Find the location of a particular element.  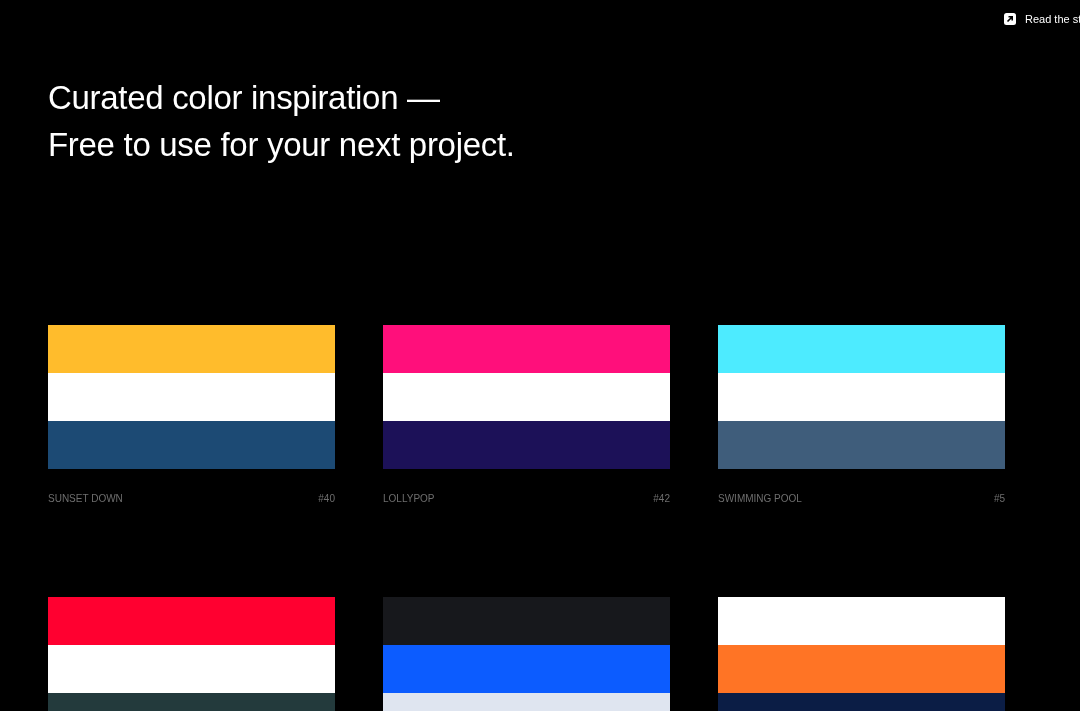

arrow-icon is located at coordinates (1010, 19).